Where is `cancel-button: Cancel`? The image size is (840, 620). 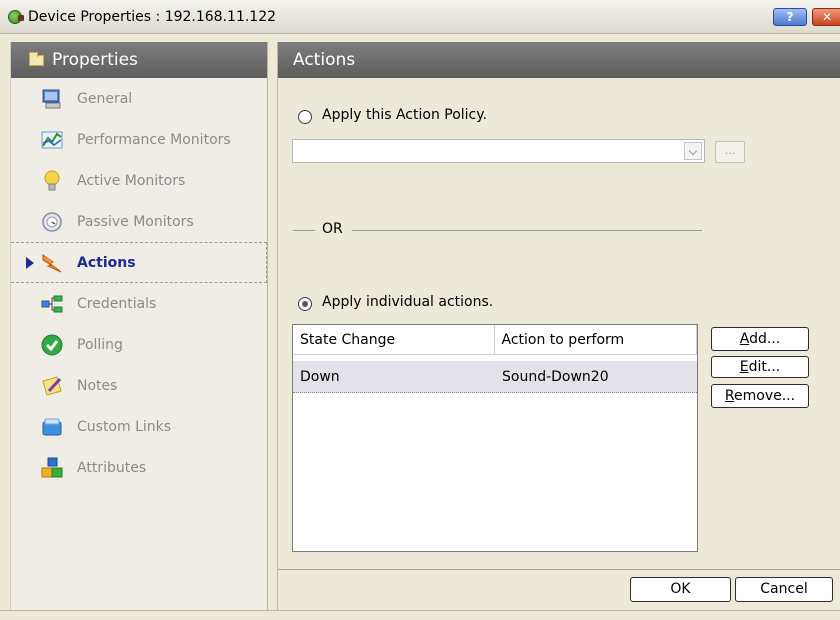
cancel-button: Cancel is located at coordinates (784, 589).